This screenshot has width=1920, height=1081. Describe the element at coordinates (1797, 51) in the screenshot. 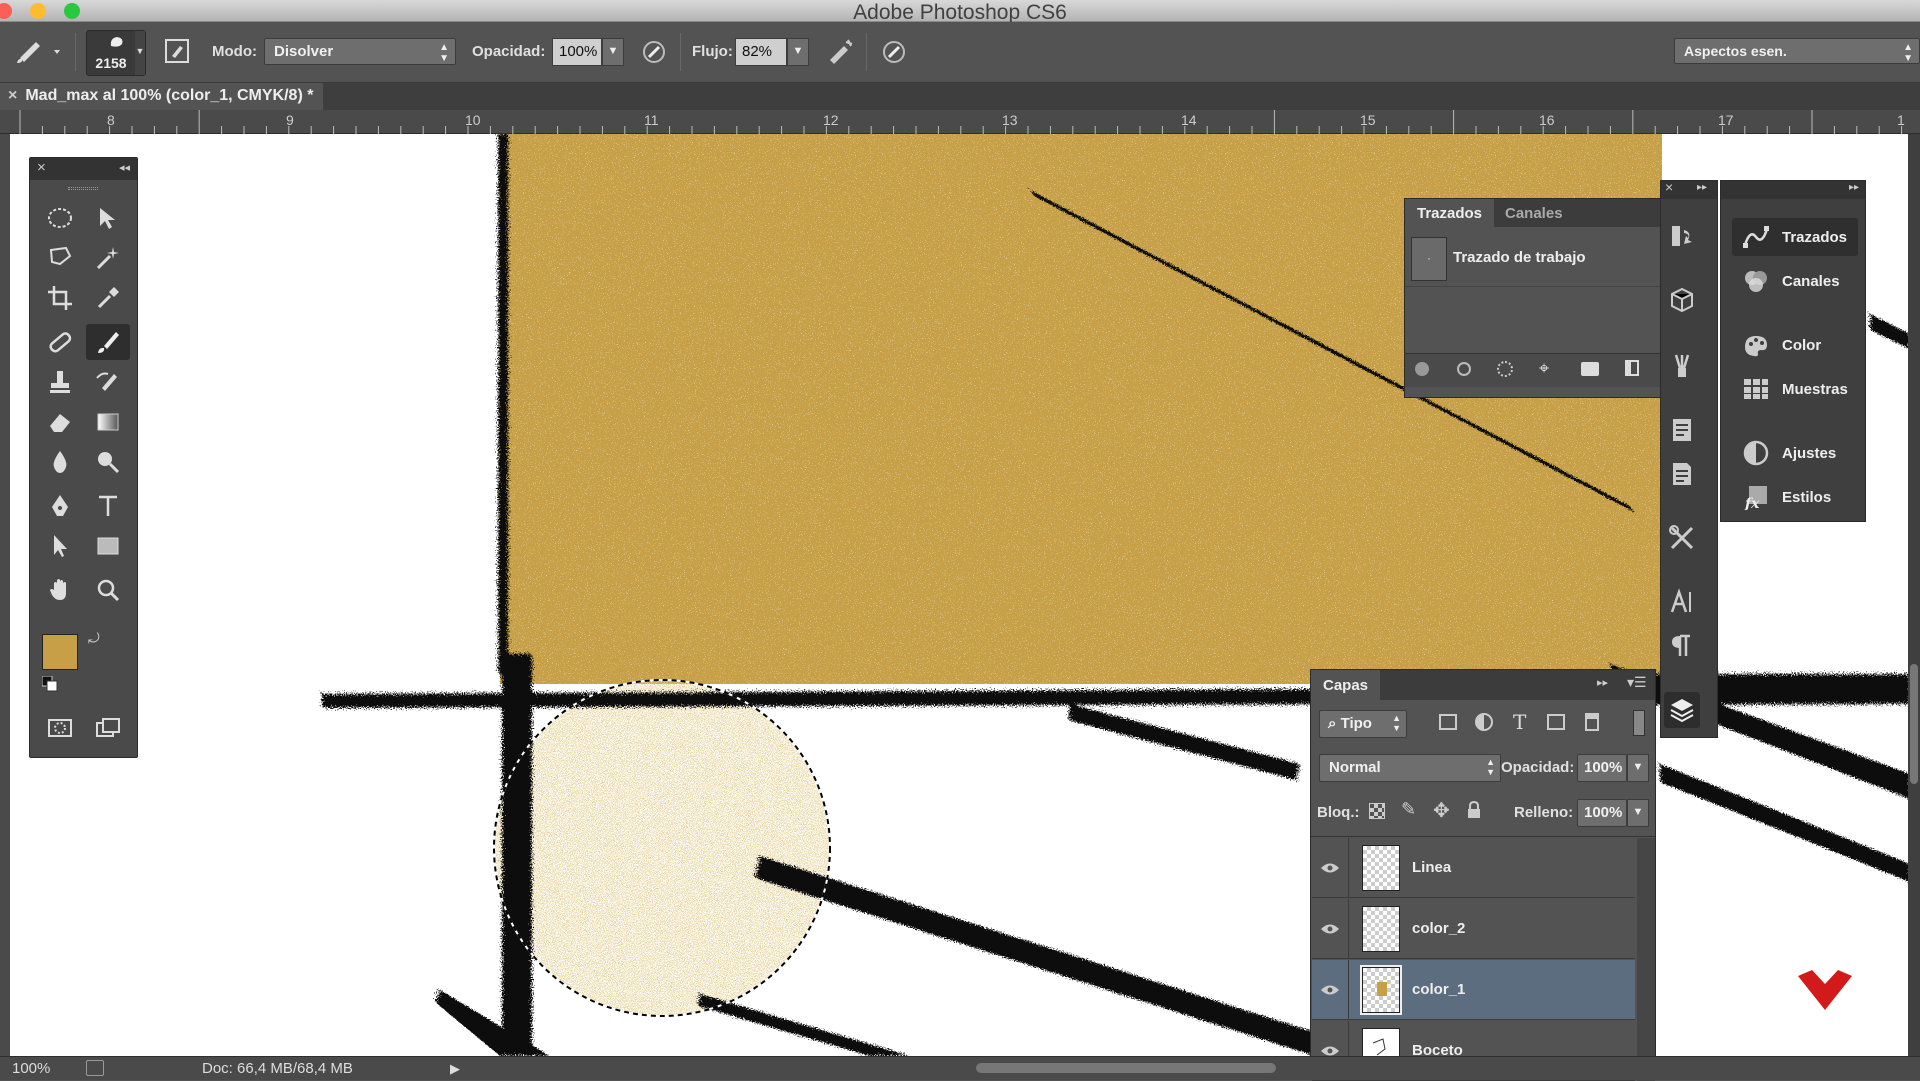

I see `workspace-select: Aspectos esen. ▲ ▼` at that location.